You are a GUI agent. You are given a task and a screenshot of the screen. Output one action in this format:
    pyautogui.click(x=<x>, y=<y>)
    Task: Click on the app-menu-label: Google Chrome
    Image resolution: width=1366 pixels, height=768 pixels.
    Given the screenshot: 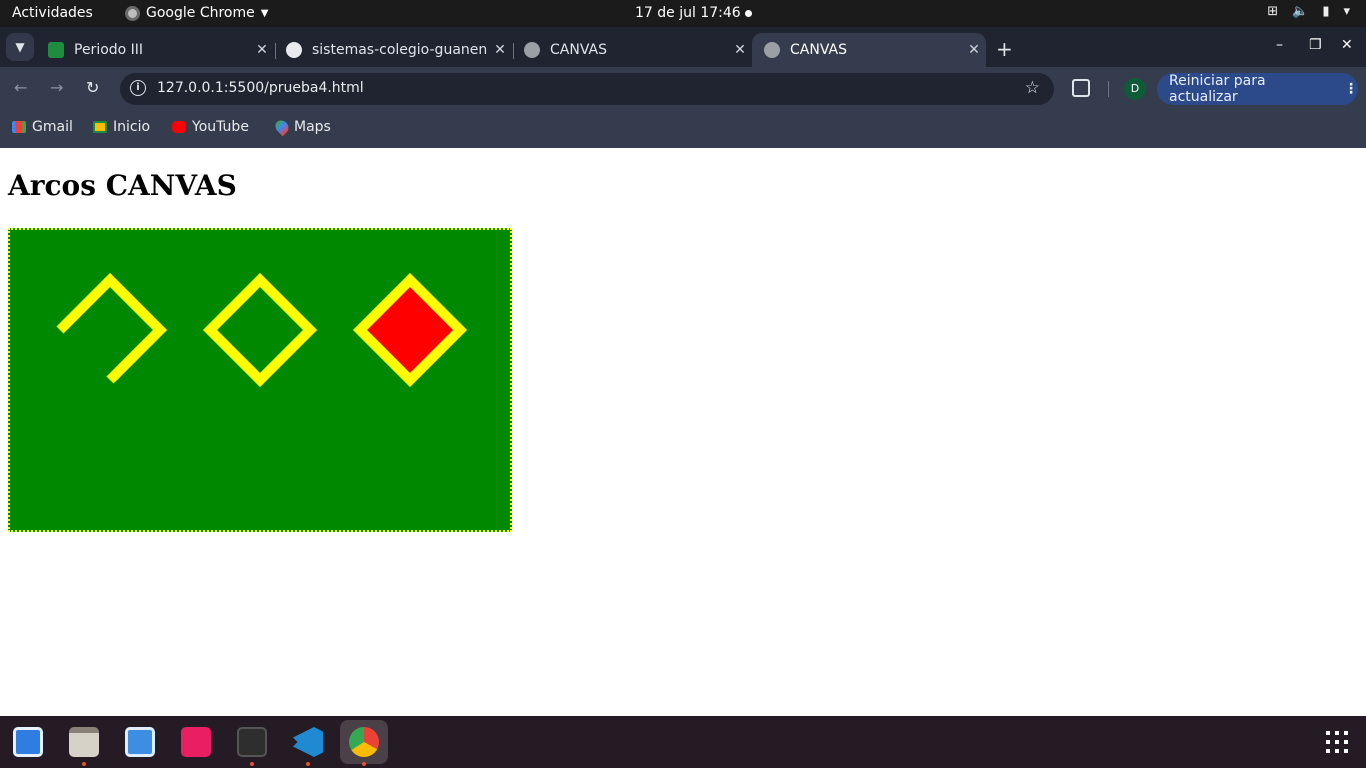 What is the action you would take?
    pyautogui.click(x=200, y=13)
    